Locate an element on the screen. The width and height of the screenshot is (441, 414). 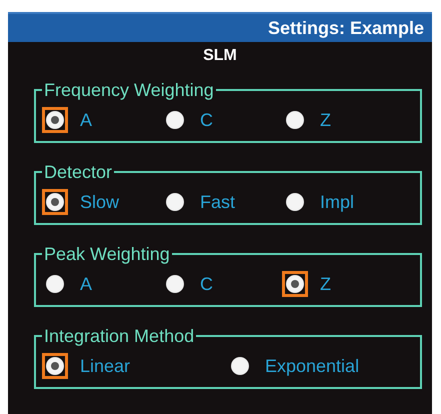
radio-option: Exponential is located at coordinates (293, 366).